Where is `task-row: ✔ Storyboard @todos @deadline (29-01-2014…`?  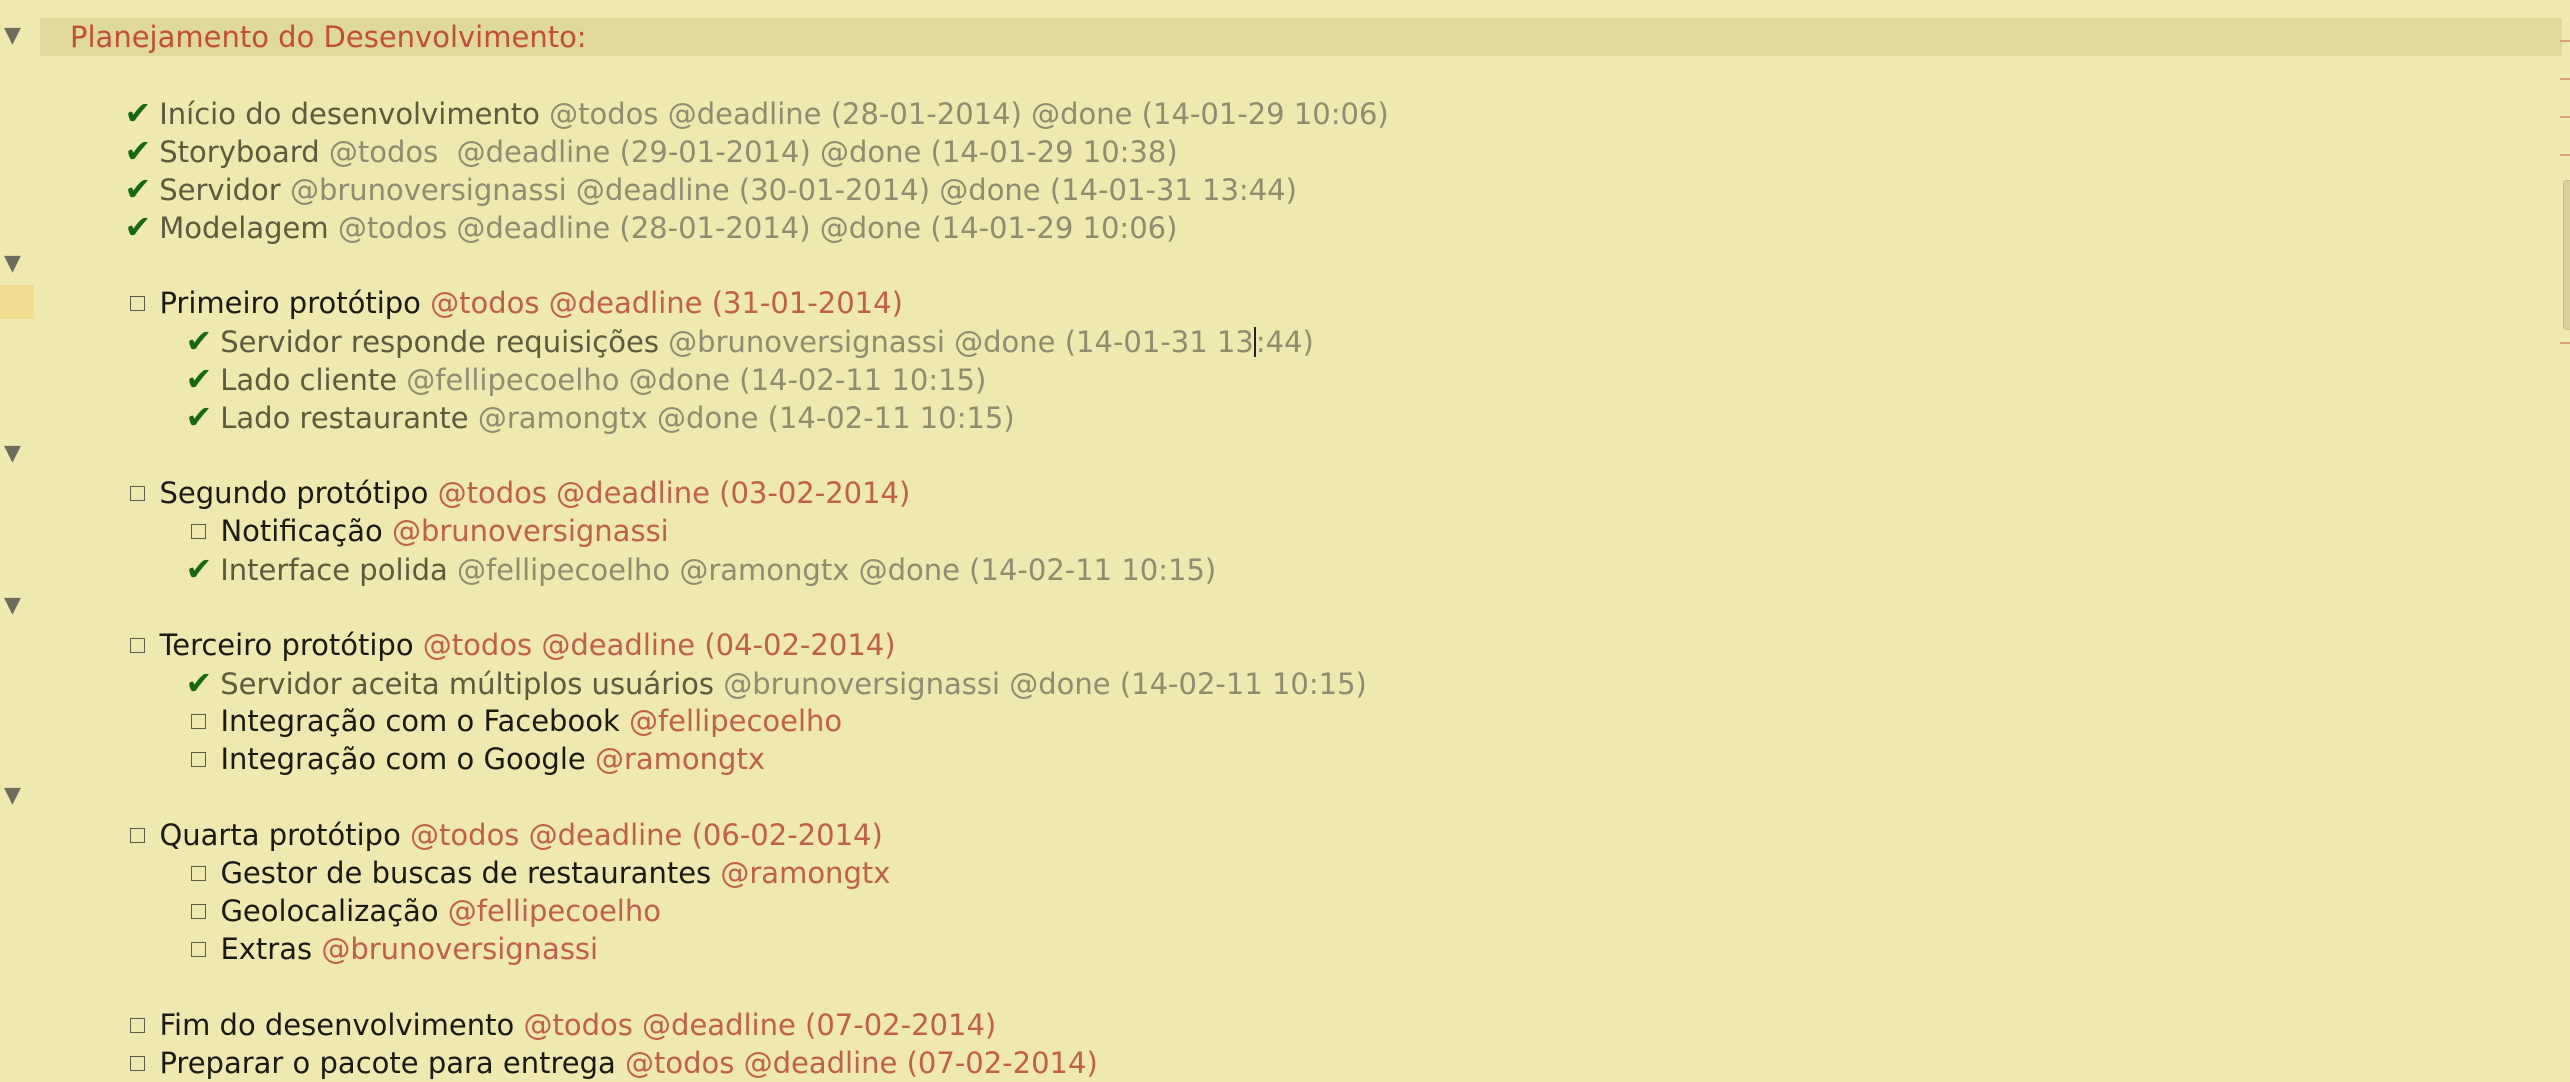 task-row: ✔ Storyboard @todos @deadline (29-01-2014… is located at coordinates (641, 132).